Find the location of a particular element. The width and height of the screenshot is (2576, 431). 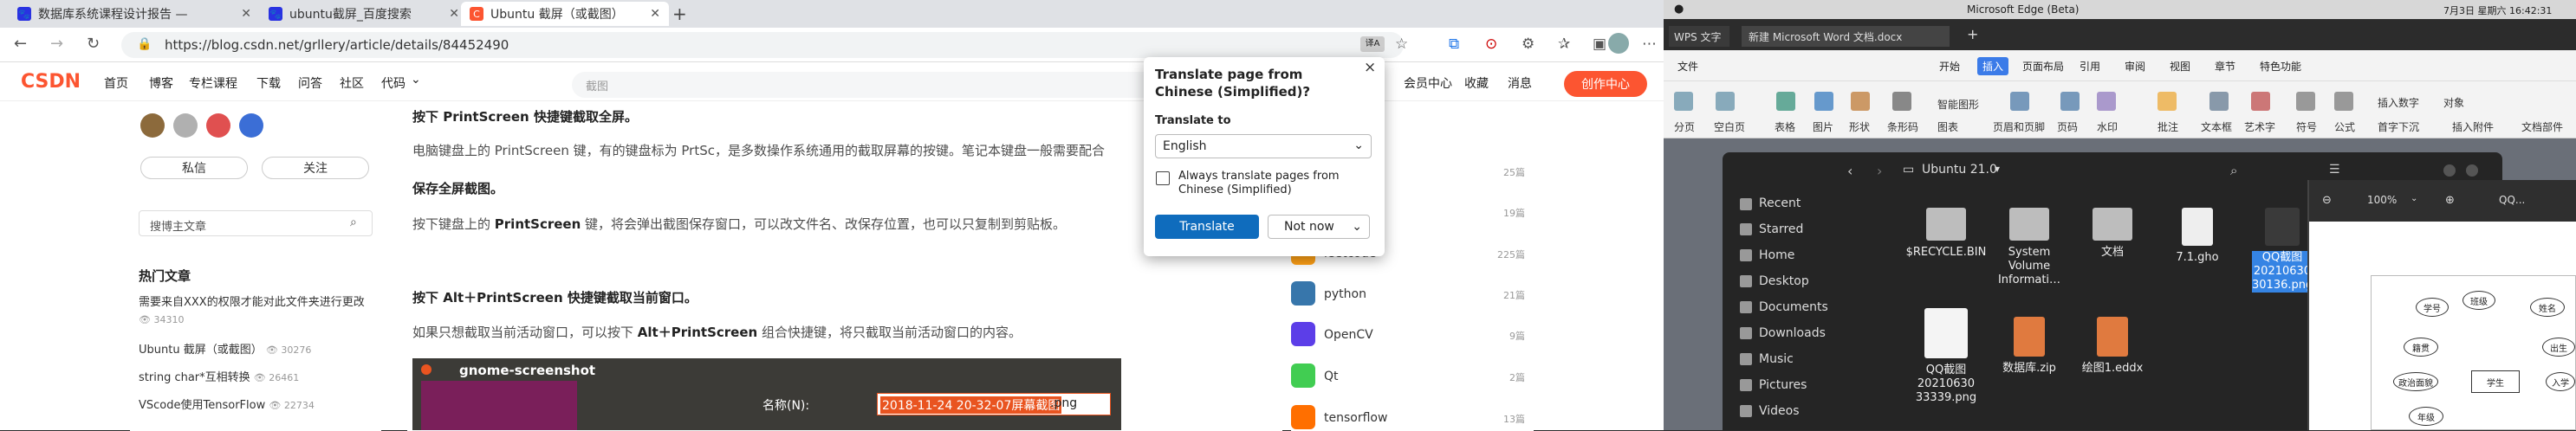

blogger-search-input: 搜博主文章 is located at coordinates (256, 223).